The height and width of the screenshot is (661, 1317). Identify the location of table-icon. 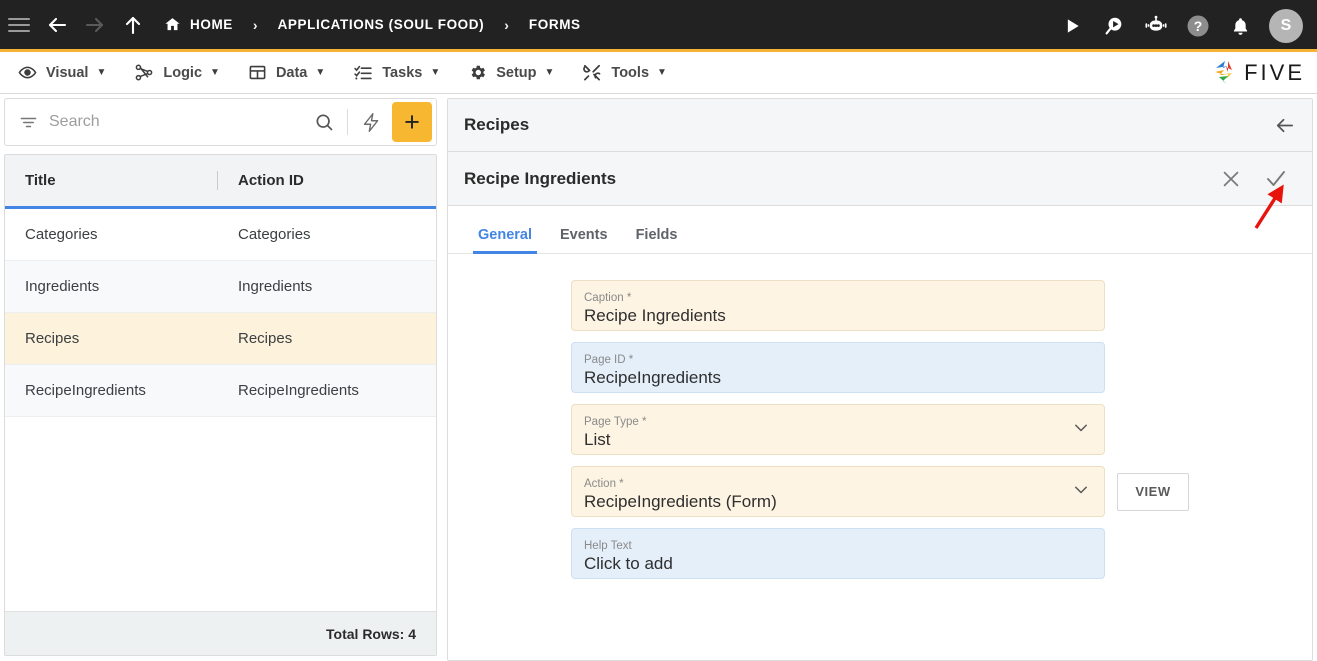
(257, 72).